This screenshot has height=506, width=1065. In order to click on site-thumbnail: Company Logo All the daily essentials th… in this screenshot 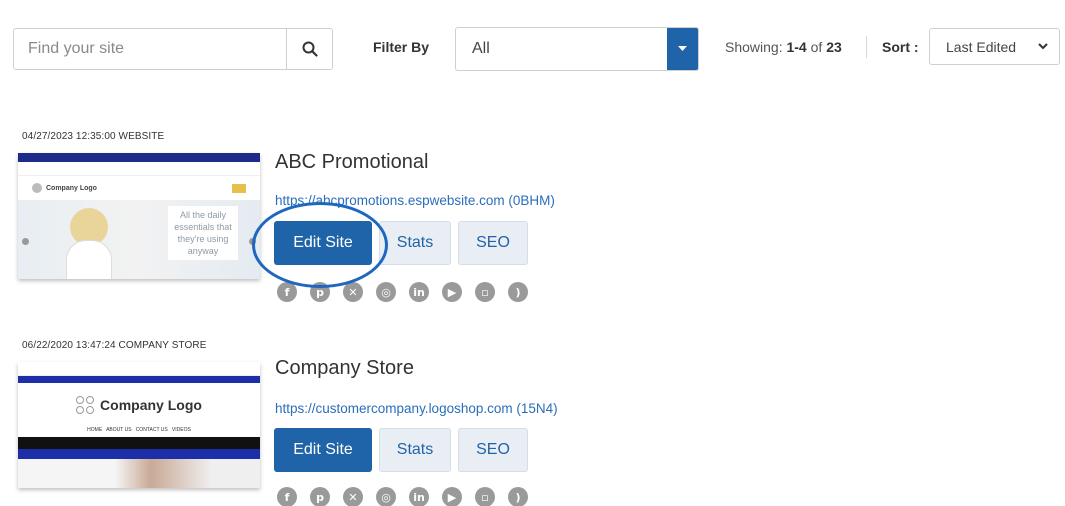, I will do `click(139, 216)`.